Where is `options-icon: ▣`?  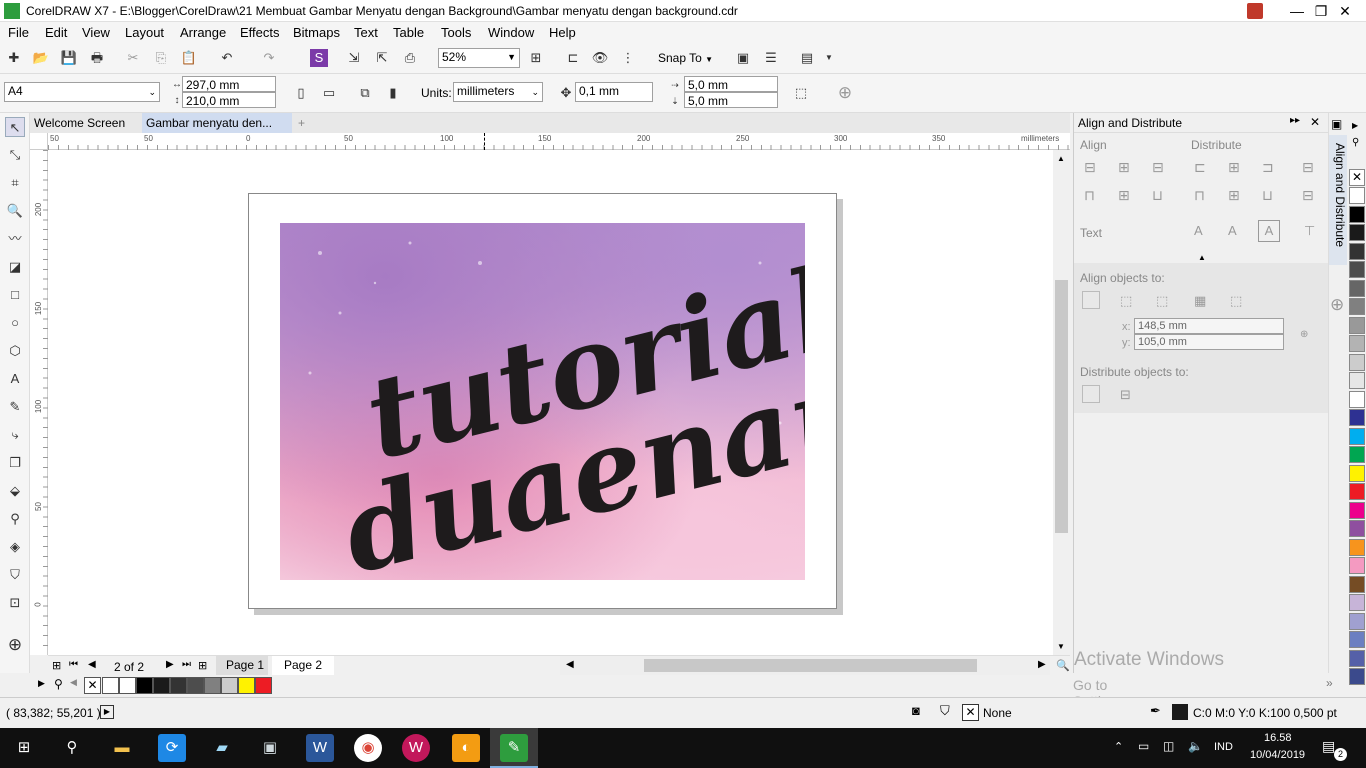
options-icon: ▣ is located at coordinates (743, 58).